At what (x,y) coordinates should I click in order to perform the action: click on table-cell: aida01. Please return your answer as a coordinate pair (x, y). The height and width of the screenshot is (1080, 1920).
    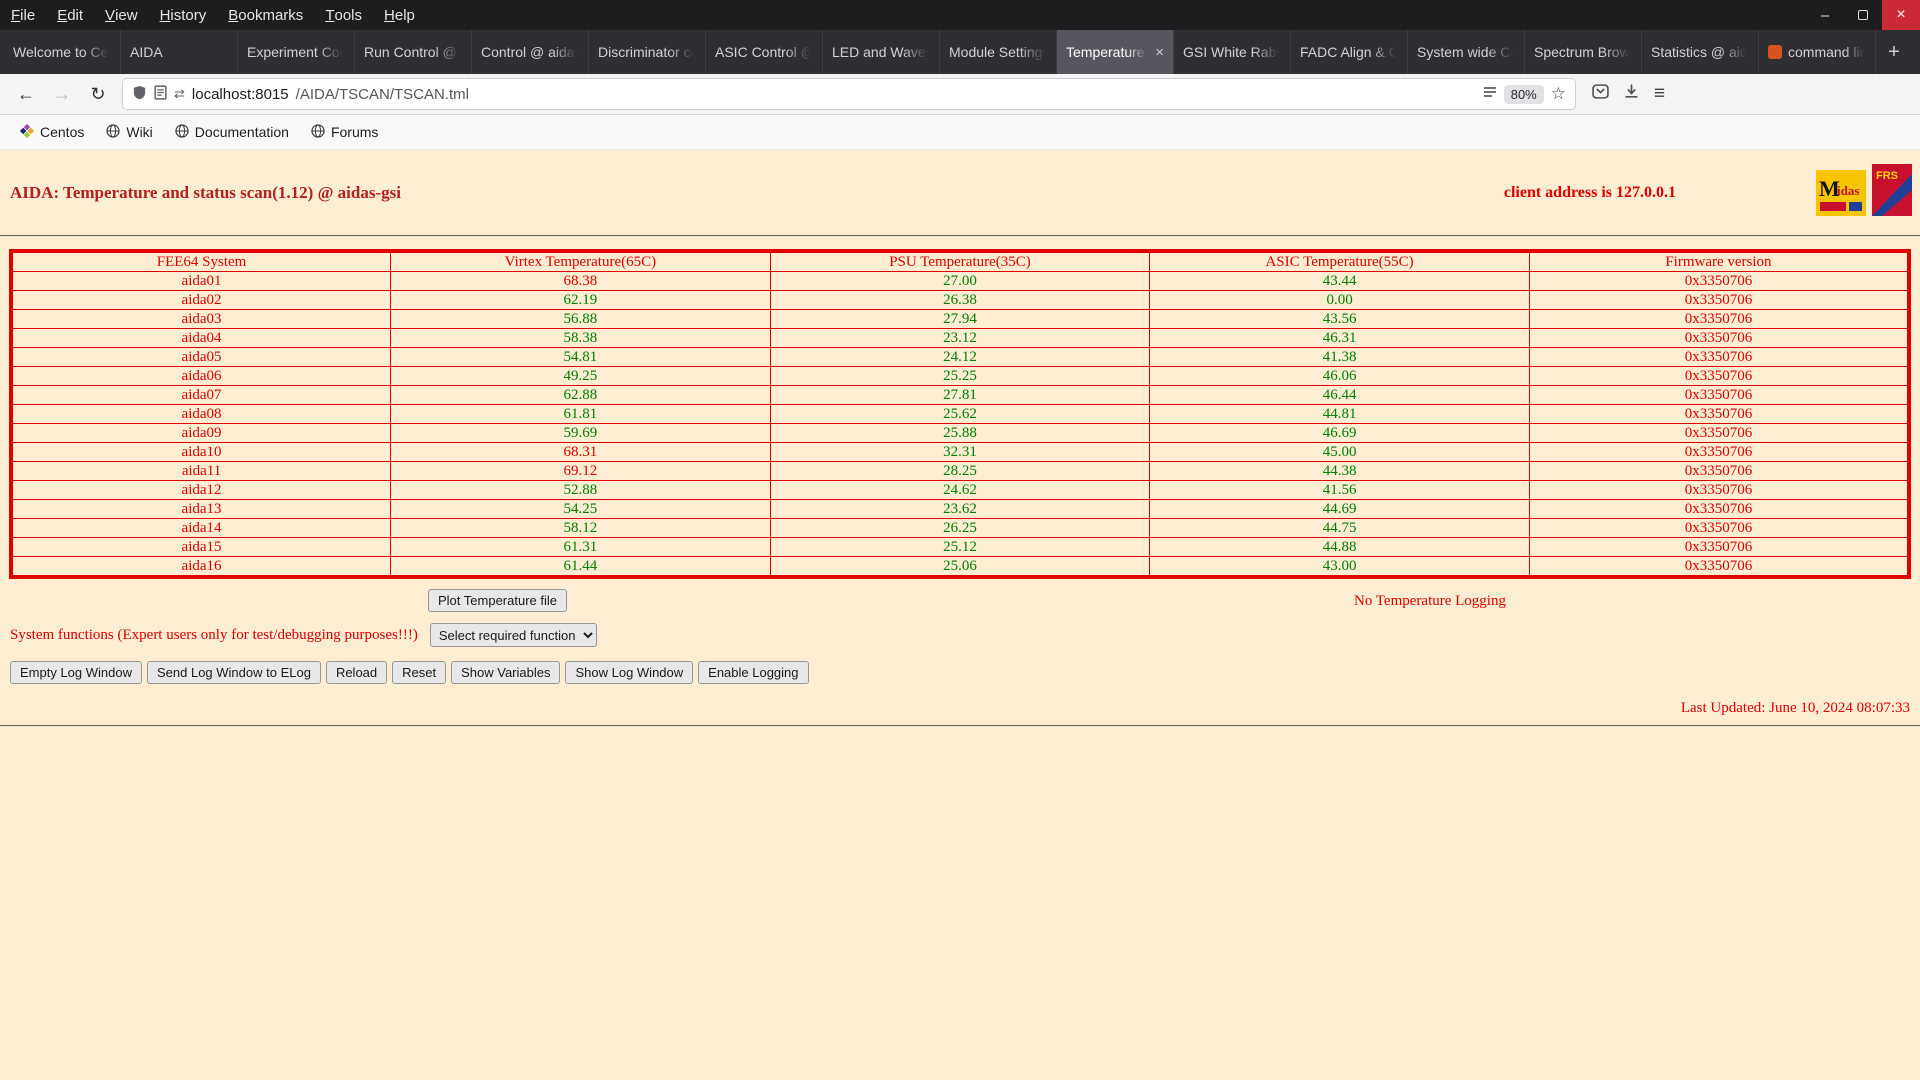
    Looking at the image, I should click on (201, 281).